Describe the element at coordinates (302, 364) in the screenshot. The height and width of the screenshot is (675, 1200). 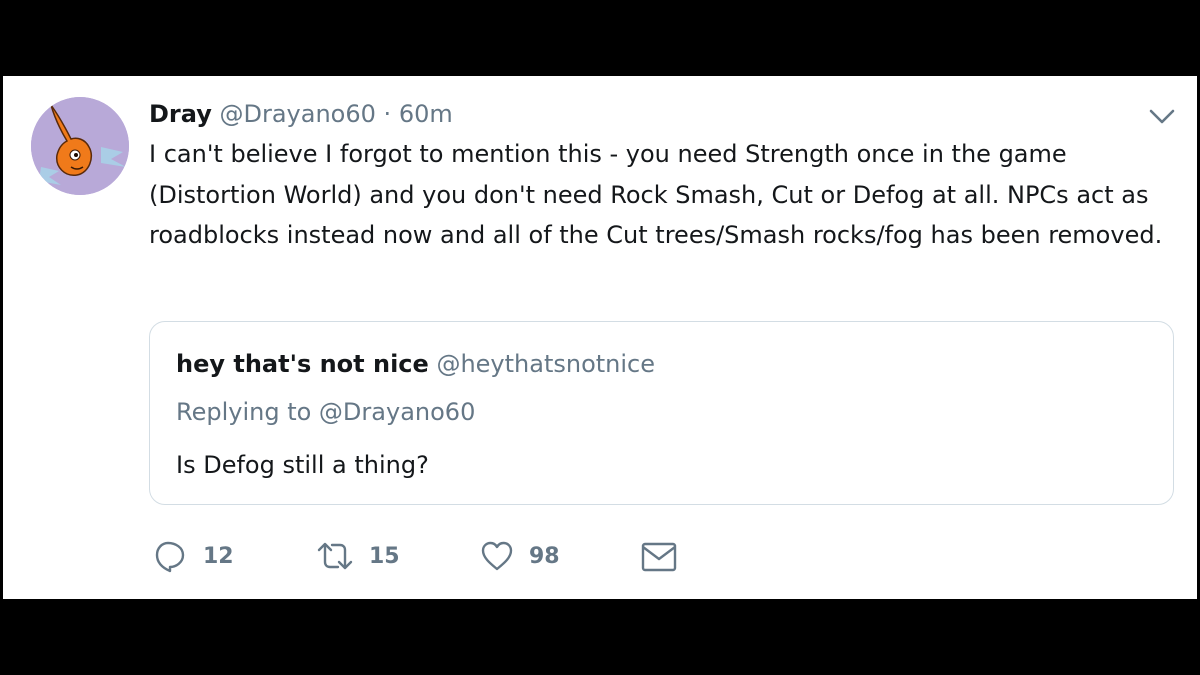
I see `quoted-author-name: hey that's not nice` at that location.